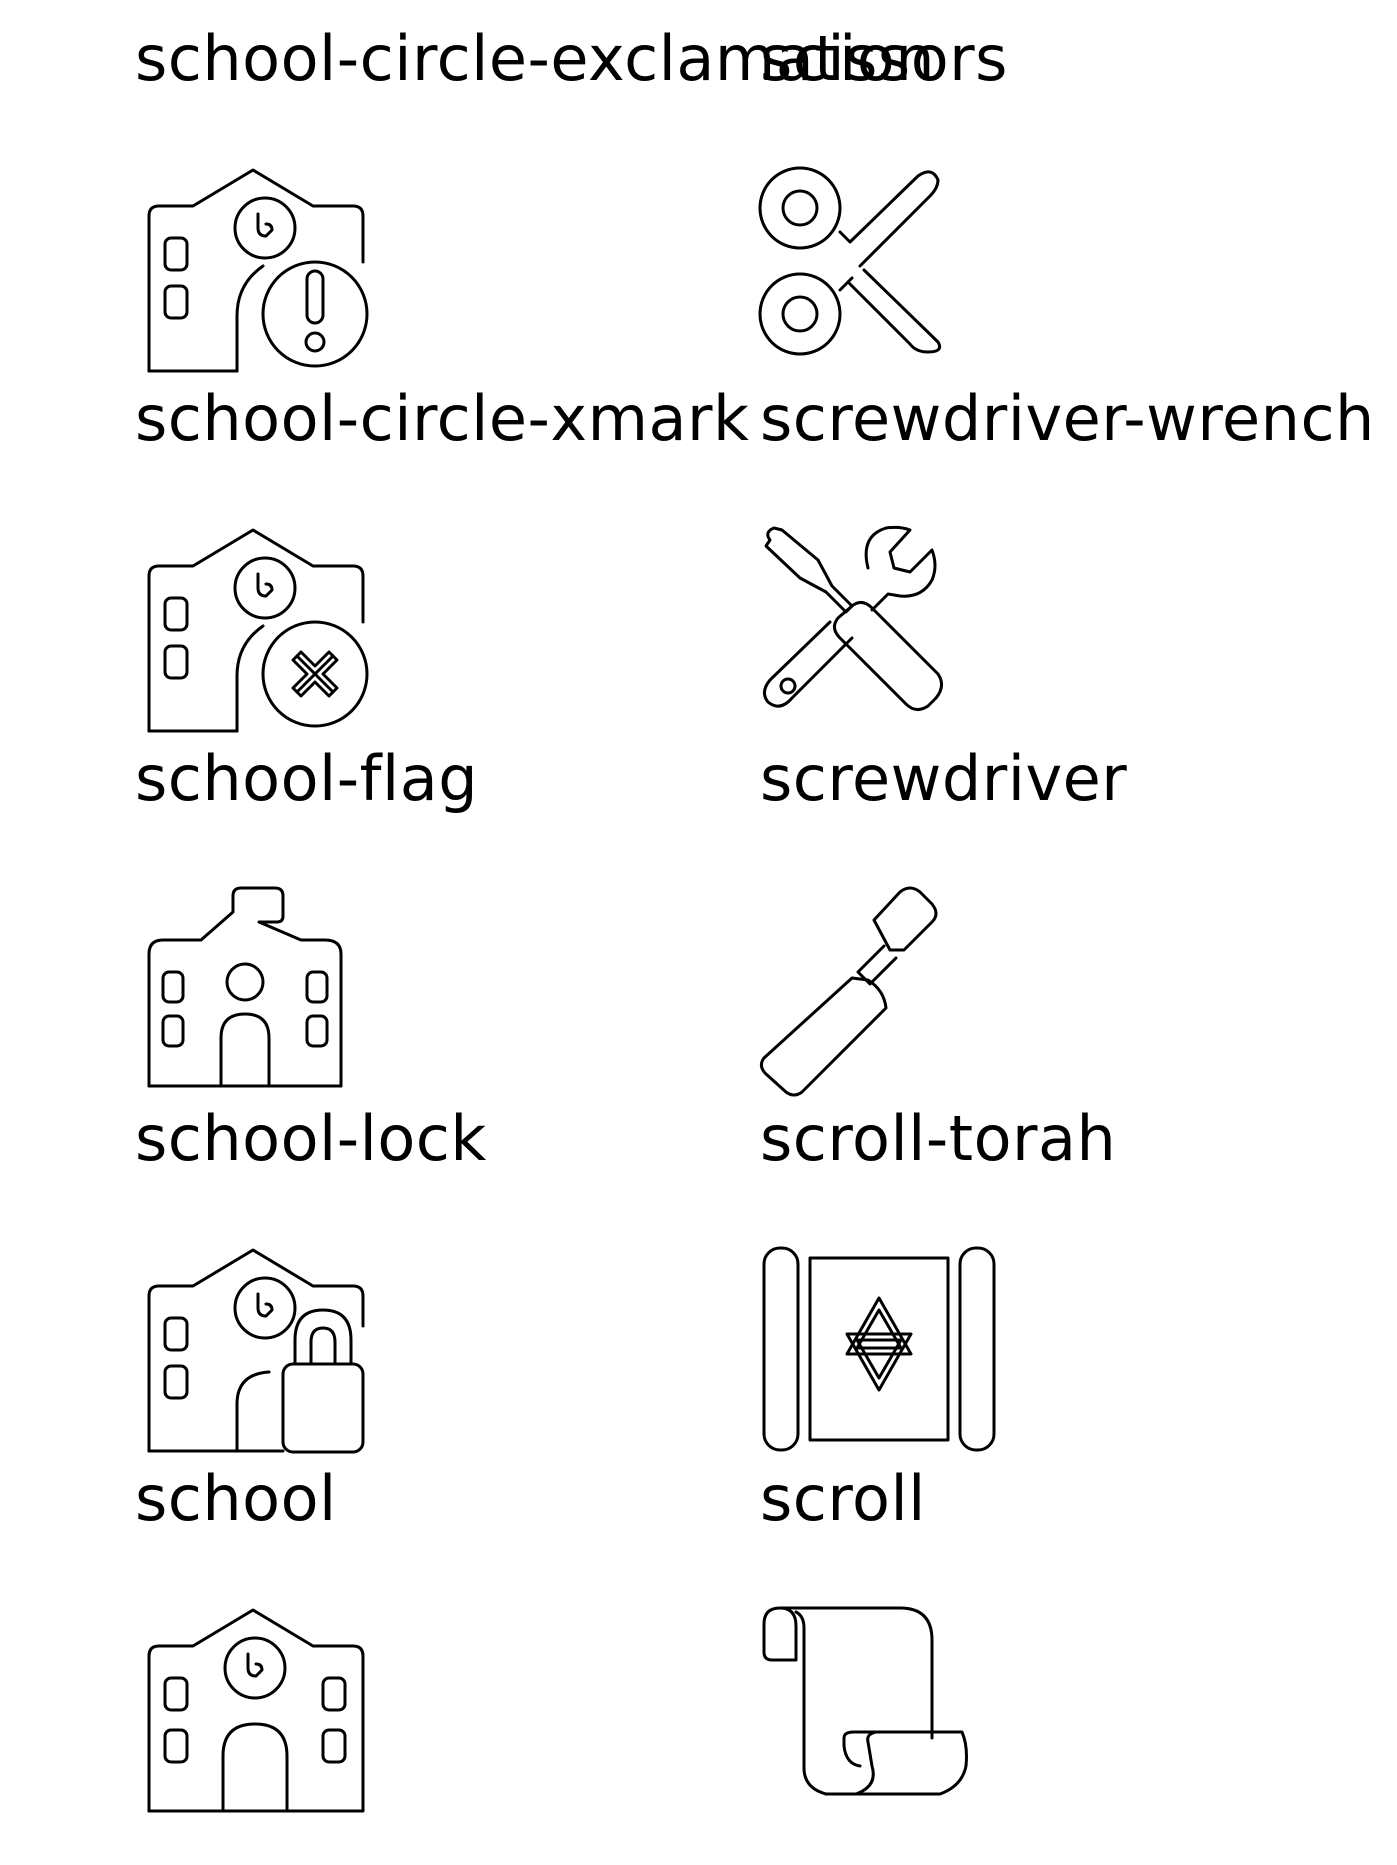  Describe the element at coordinates (415, 1267) in the screenshot. I see `icon-cell-school-lock: school-lock` at that location.